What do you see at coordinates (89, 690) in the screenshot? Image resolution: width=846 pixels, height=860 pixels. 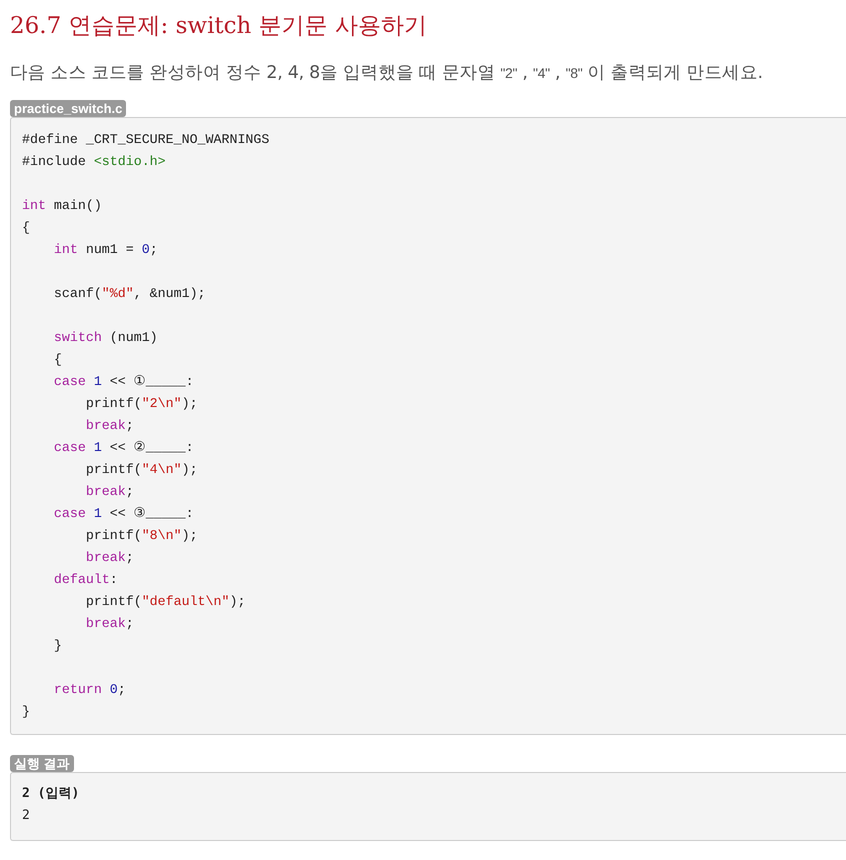 I see `code-line: return 0;` at bounding box center [89, 690].